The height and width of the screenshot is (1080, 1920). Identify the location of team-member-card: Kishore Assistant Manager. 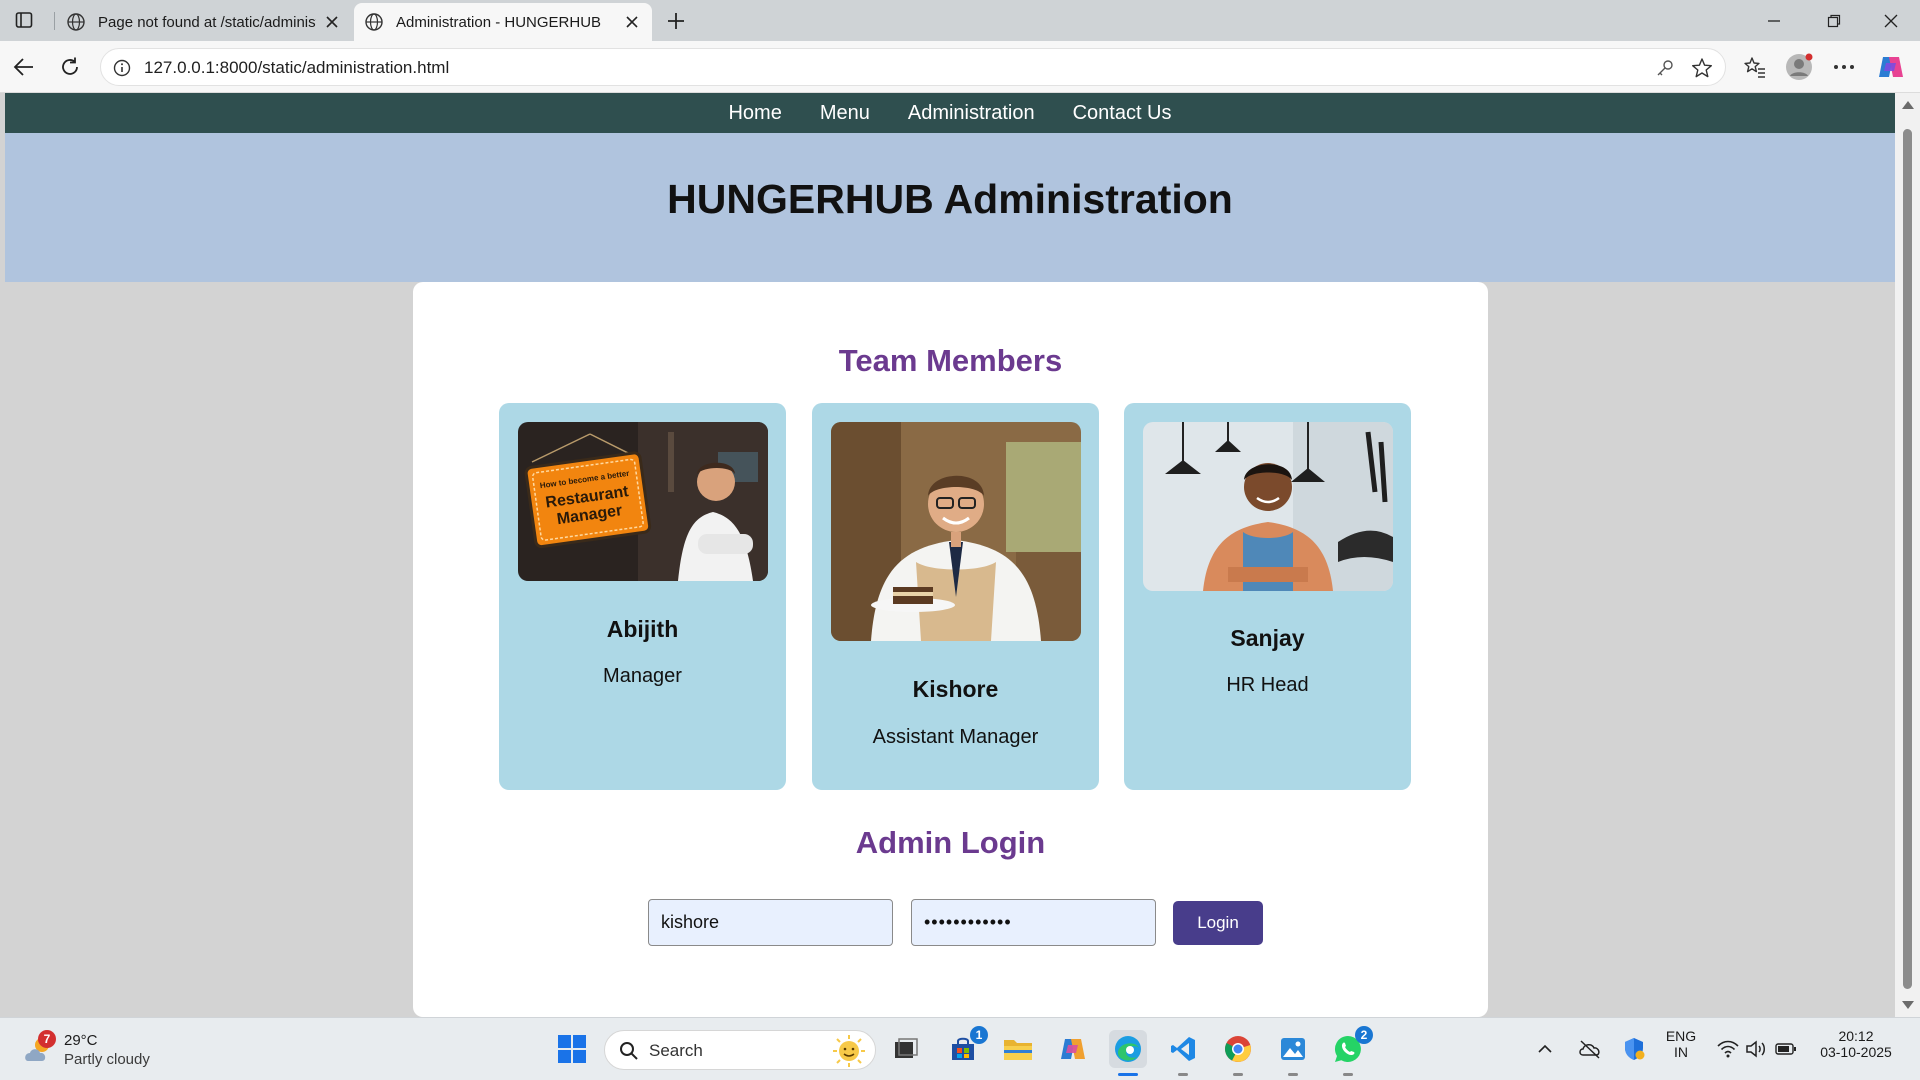
(955, 596).